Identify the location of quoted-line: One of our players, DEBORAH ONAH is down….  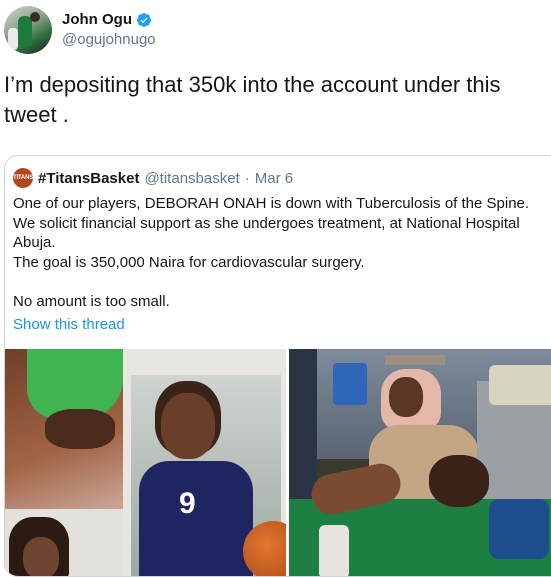
(271, 203).